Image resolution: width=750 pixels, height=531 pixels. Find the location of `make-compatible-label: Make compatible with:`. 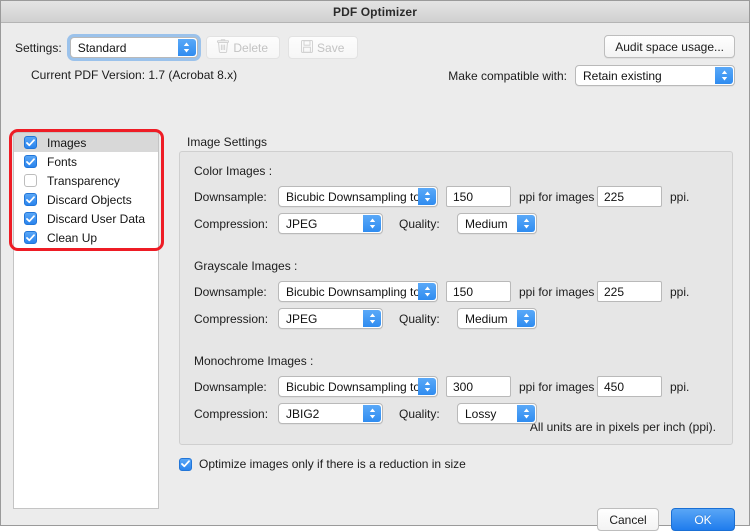

make-compatible-label: Make compatible with: is located at coordinates (507, 75).